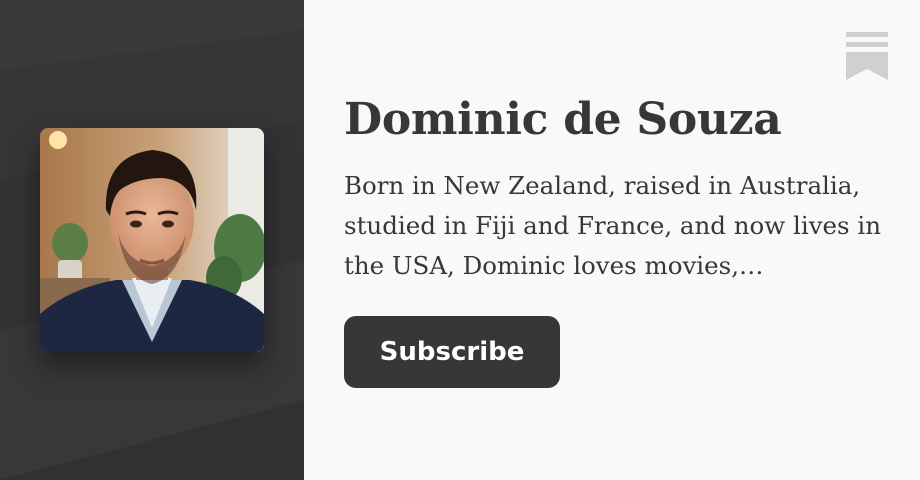  What do you see at coordinates (867, 56) in the screenshot?
I see `bookmark-icon` at bounding box center [867, 56].